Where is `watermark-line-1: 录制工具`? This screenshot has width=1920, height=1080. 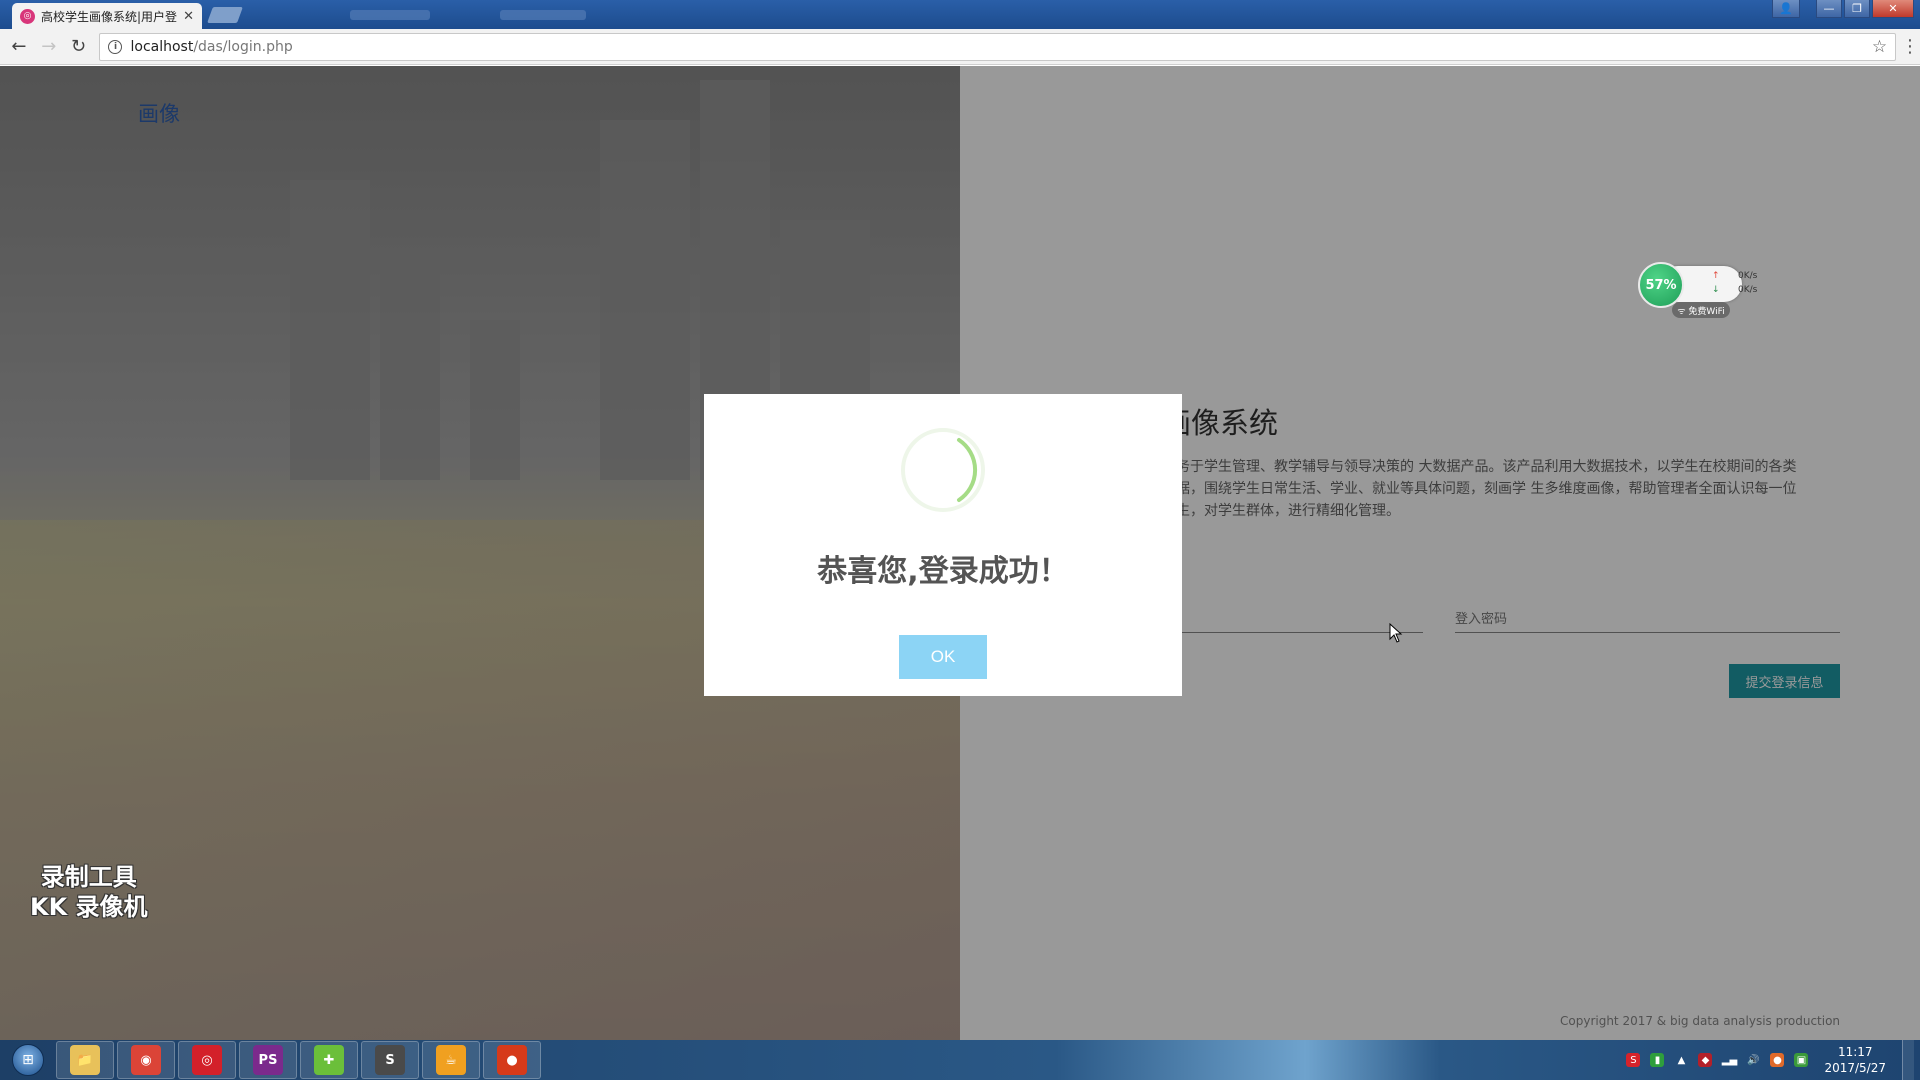 watermark-line-1: 录制工具 is located at coordinates (88, 877).